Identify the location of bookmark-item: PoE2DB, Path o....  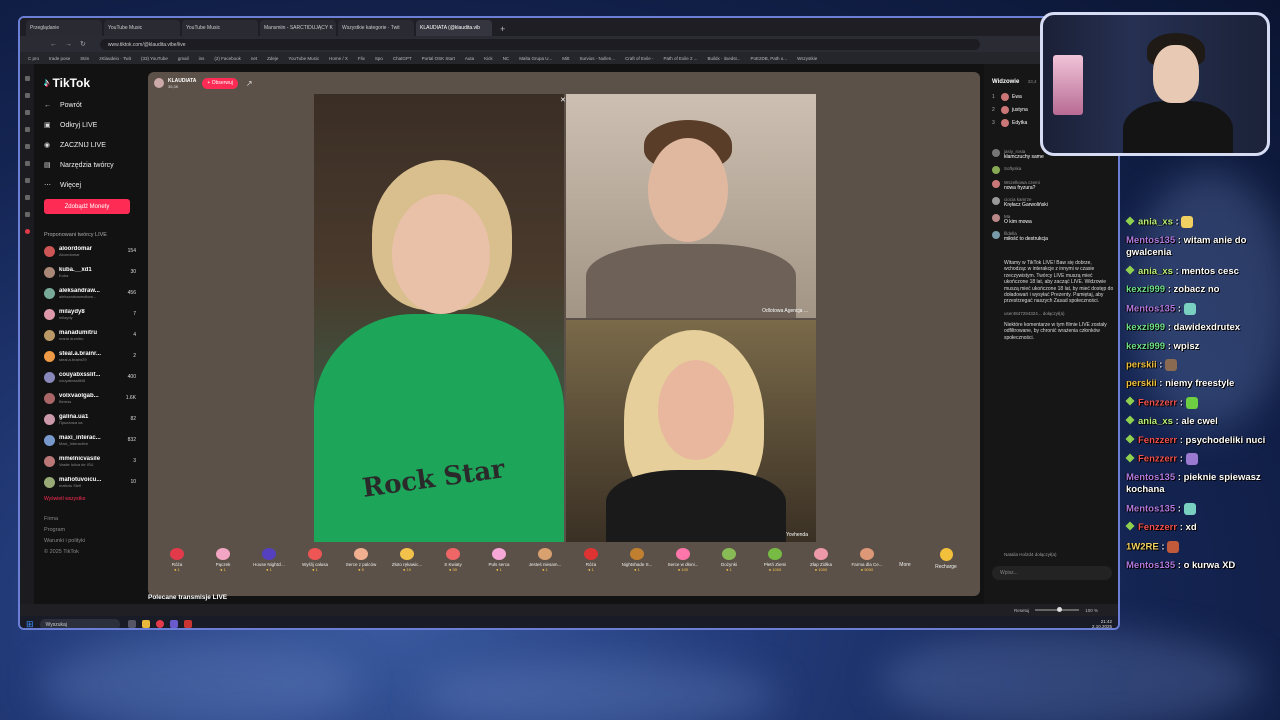
(769, 58).